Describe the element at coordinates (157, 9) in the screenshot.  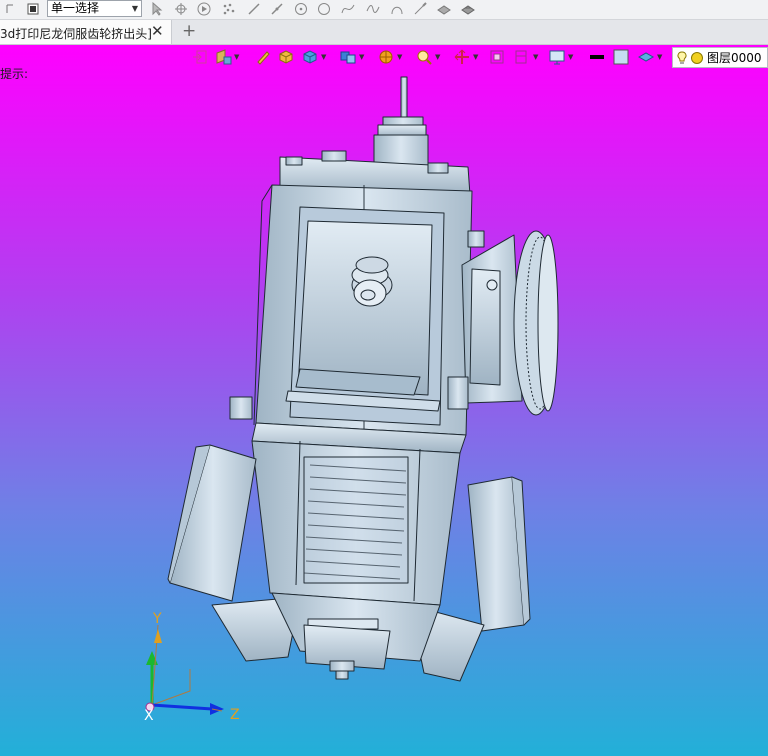
I see `pointer-icon` at that location.